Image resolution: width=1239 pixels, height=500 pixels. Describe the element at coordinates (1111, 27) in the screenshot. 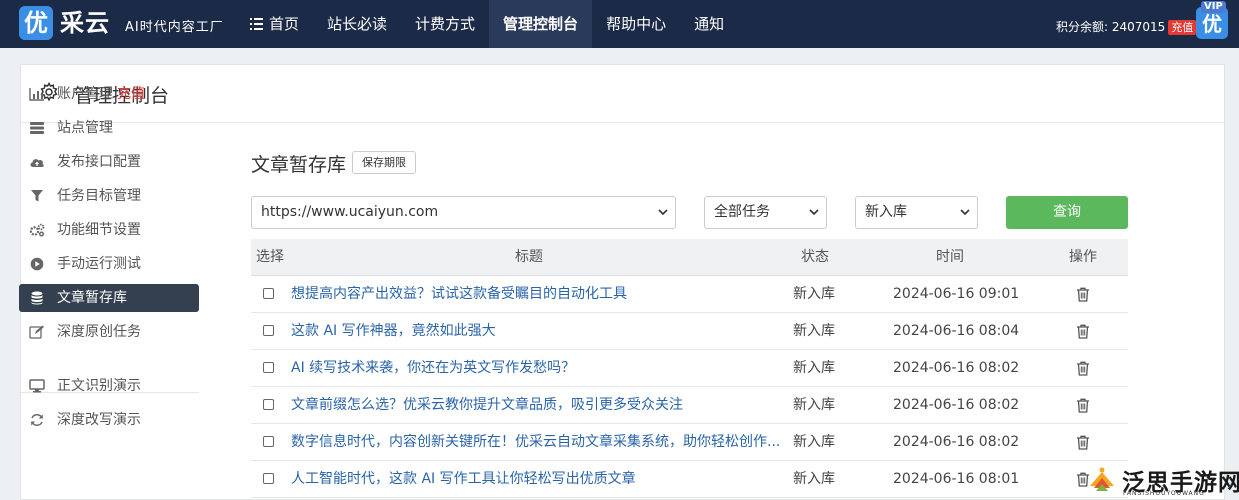

I see `balance-text: 积分余额: 2407015` at that location.